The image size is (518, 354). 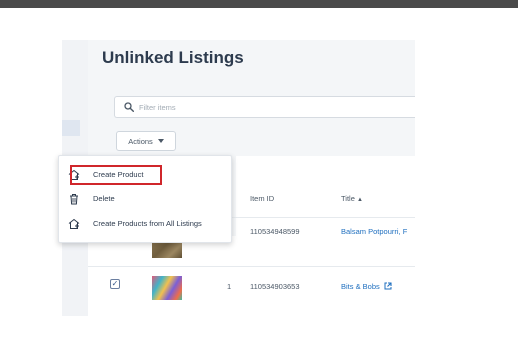 What do you see at coordinates (262, 198) in the screenshot?
I see `column-header-item-id: Item ID` at bounding box center [262, 198].